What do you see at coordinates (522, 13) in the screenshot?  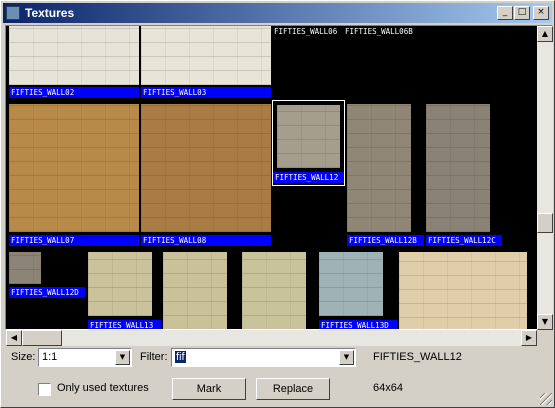 I see `maximize-button: □` at bounding box center [522, 13].